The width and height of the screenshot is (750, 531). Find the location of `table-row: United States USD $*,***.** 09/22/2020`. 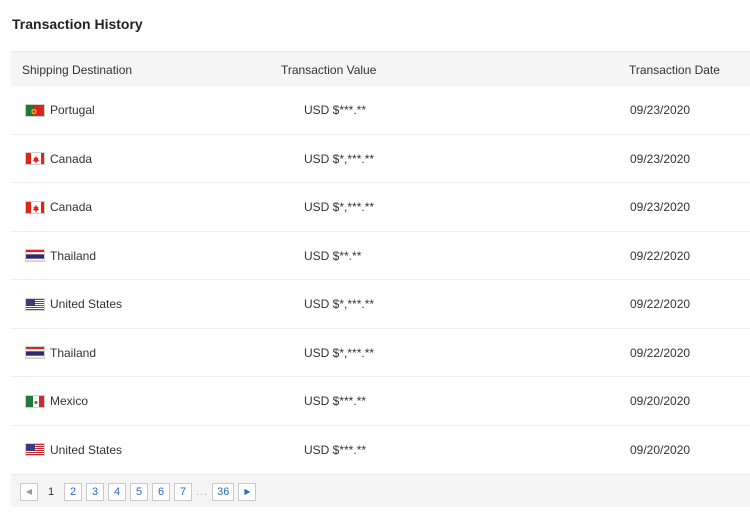

table-row: United States USD $*,***.** 09/22/2020 is located at coordinates (380, 304).